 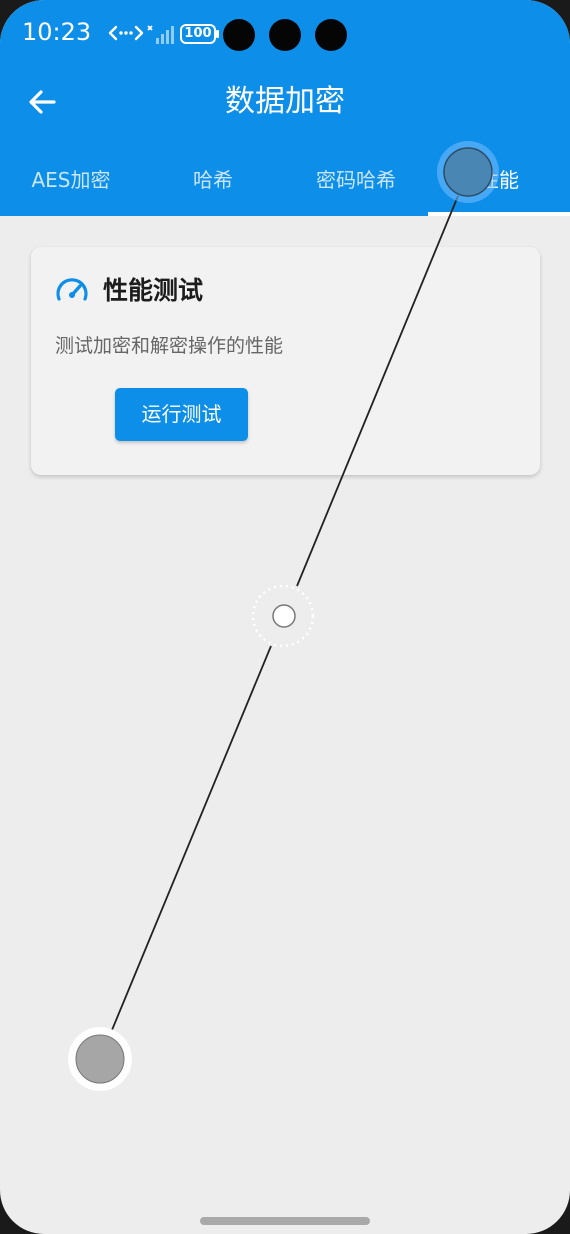 I want to click on battery-icon: 100, so click(x=198, y=34).